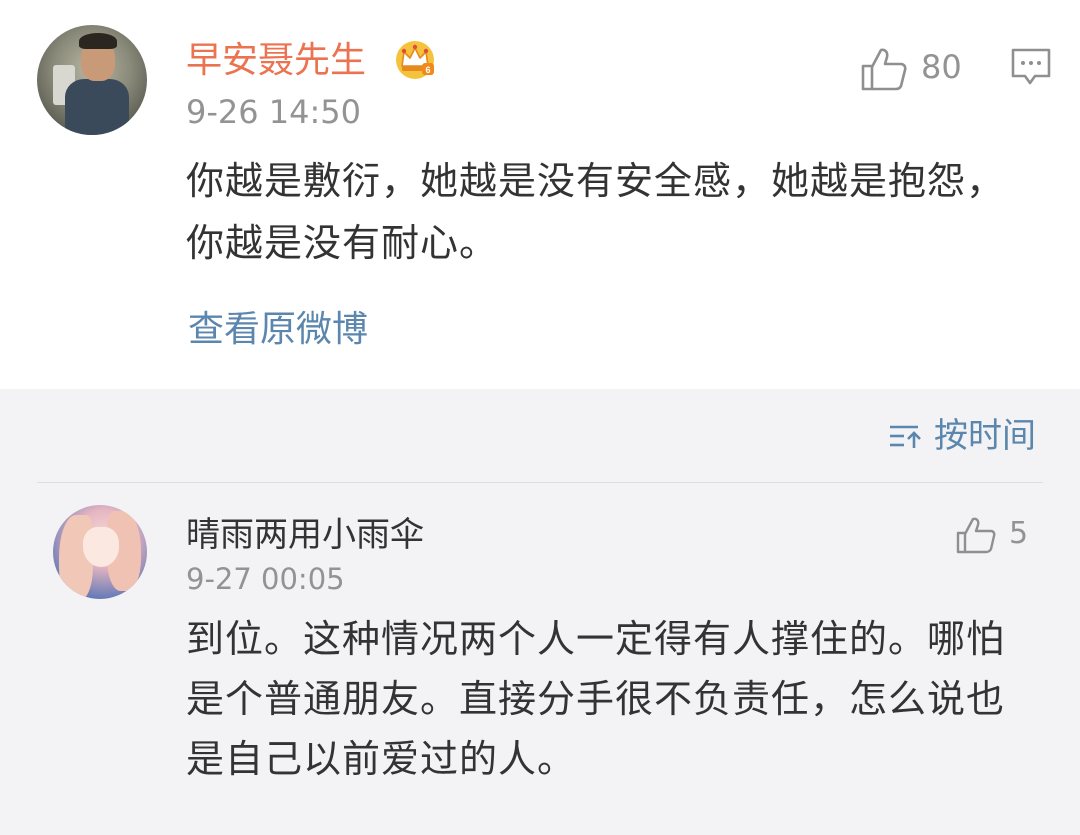  I want to click on avatar-hair-shape, so click(98, 41).